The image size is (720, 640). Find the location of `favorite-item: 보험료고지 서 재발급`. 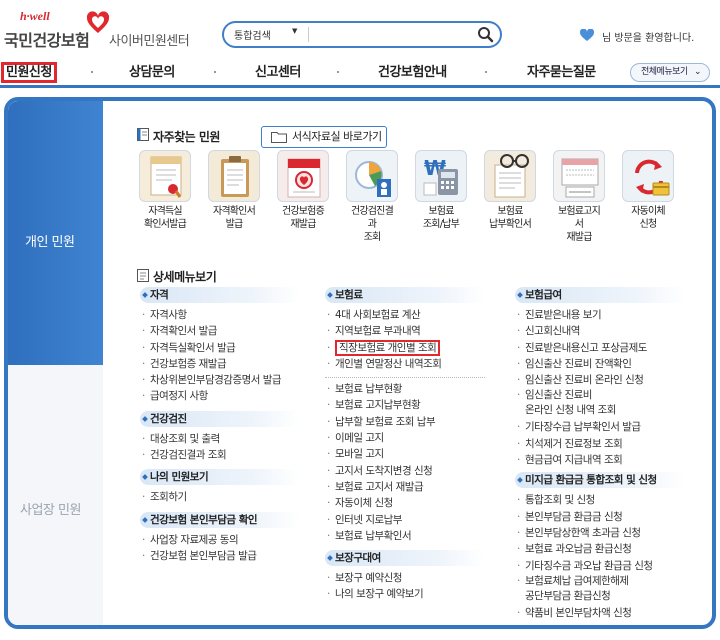

favorite-item: 보험료고지 서 재발급 is located at coordinates (579, 197).